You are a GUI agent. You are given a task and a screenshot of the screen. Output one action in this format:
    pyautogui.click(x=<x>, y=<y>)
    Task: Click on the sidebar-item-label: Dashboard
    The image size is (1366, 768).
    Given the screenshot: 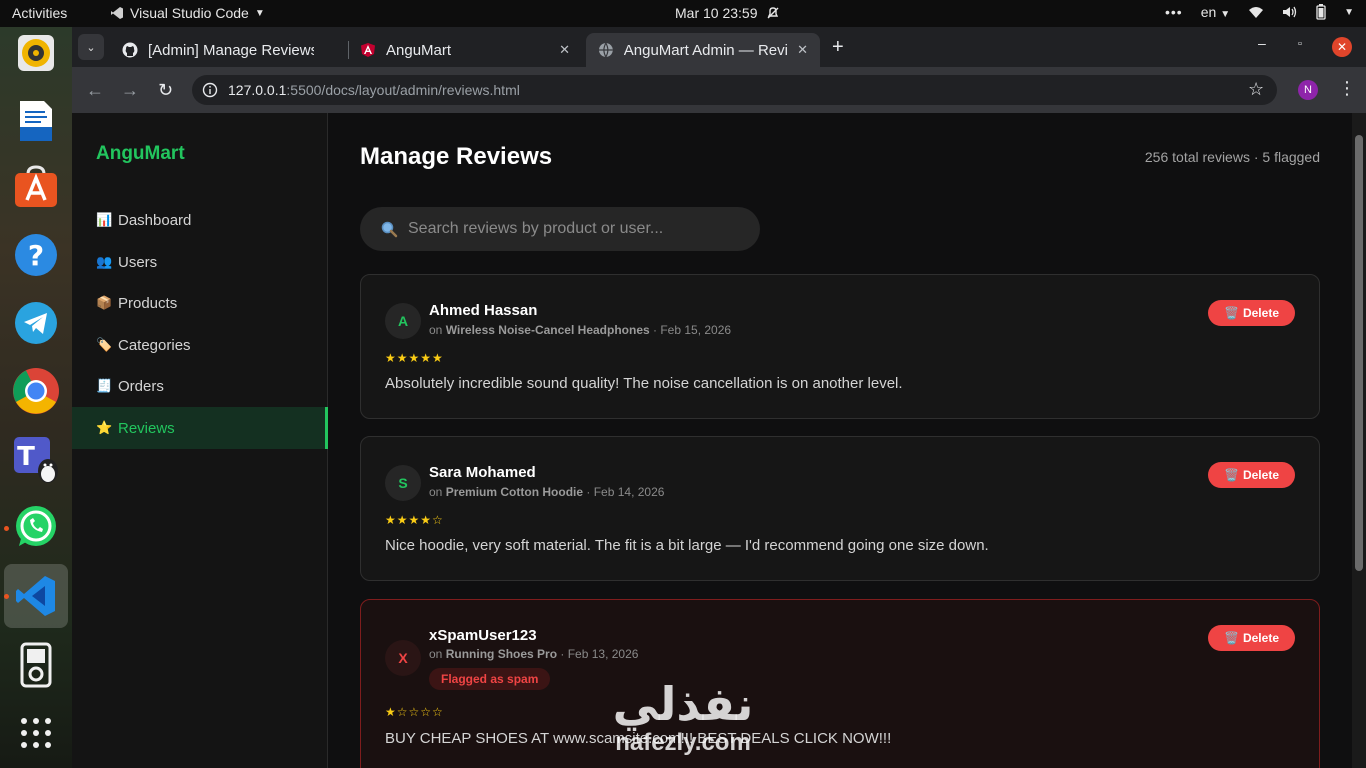 What is the action you would take?
    pyautogui.click(x=155, y=220)
    